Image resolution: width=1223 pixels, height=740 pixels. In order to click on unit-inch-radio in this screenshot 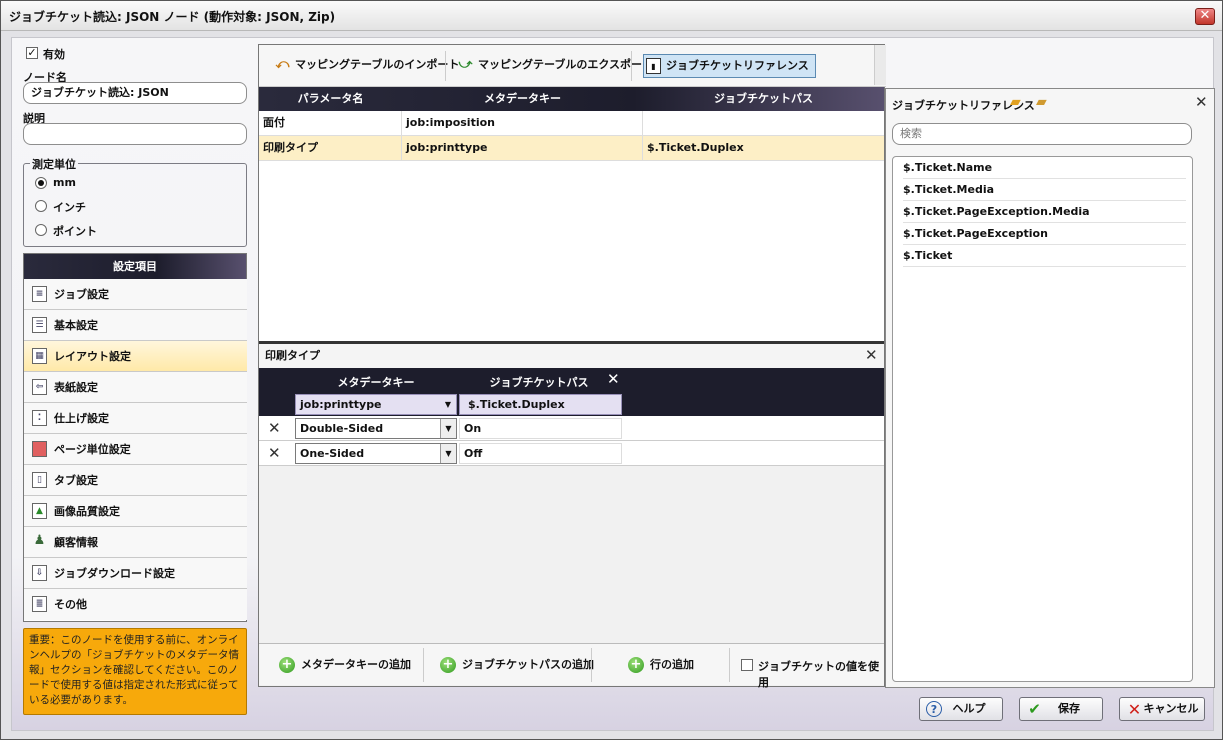, I will do `click(41, 206)`.